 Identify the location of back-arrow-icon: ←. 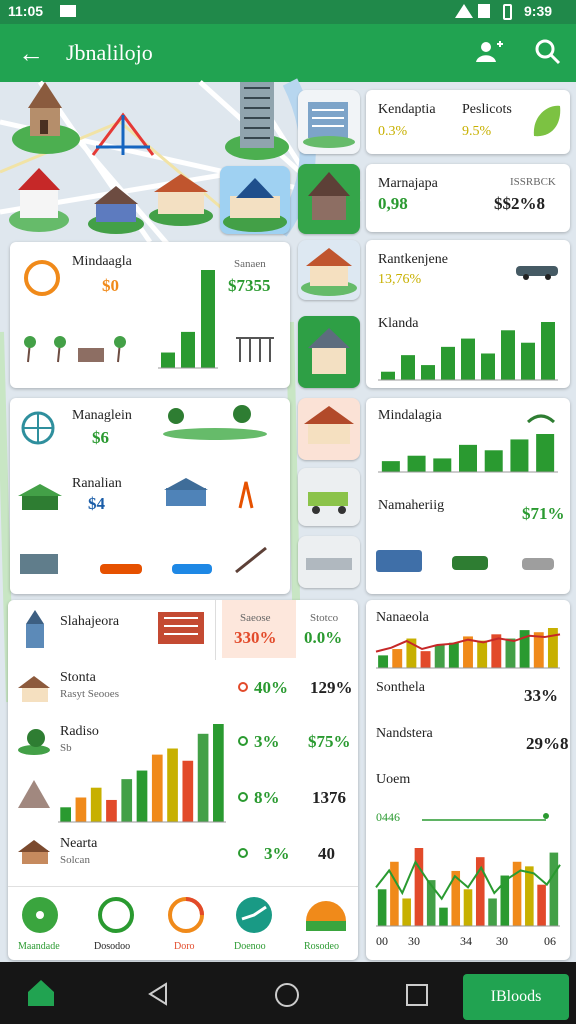
(31, 53).